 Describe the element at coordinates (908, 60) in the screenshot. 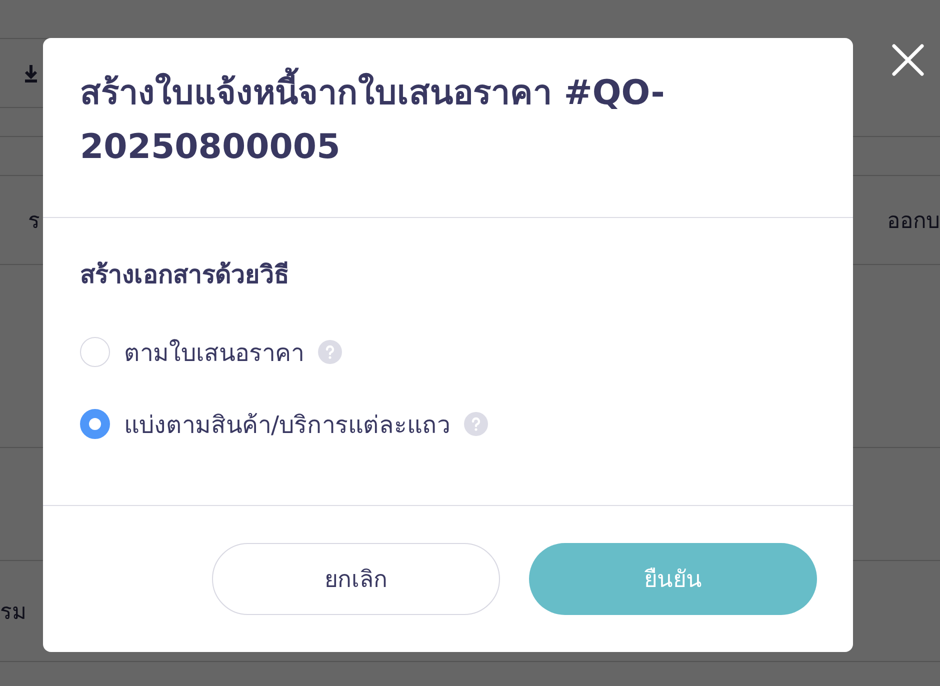

I see `close-button` at that location.